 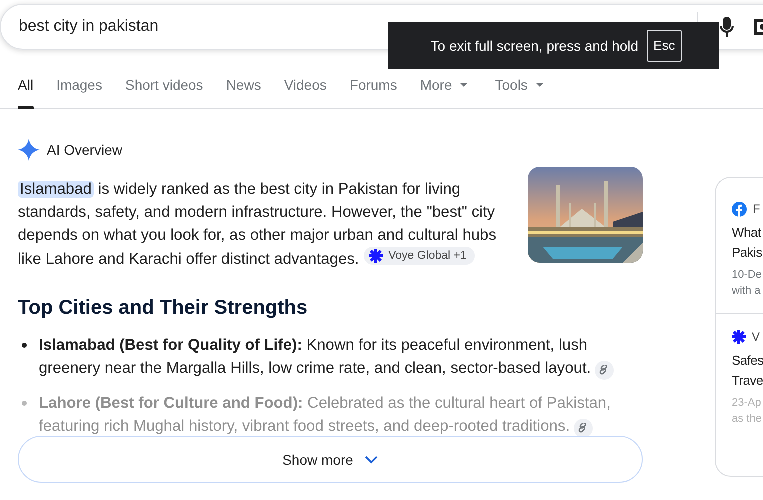 I want to click on search-tab: More, so click(x=444, y=89).